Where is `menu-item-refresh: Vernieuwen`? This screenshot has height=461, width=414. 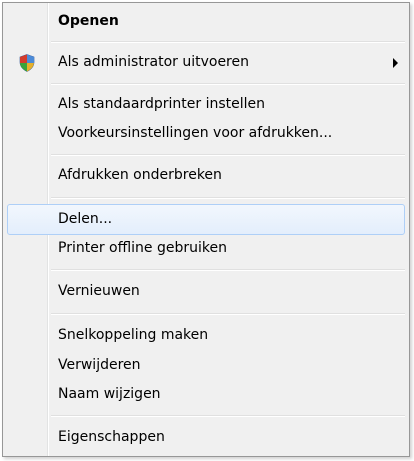 menu-item-refresh: Vernieuwen is located at coordinates (206, 291).